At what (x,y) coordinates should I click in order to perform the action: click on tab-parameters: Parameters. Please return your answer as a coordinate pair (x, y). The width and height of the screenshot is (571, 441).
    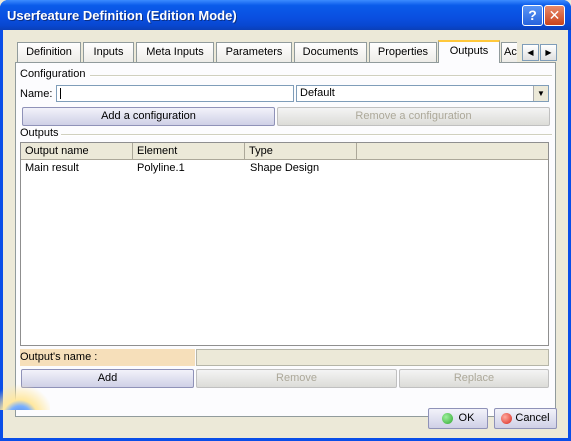
    Looking at the image, I should click on (254, 52).